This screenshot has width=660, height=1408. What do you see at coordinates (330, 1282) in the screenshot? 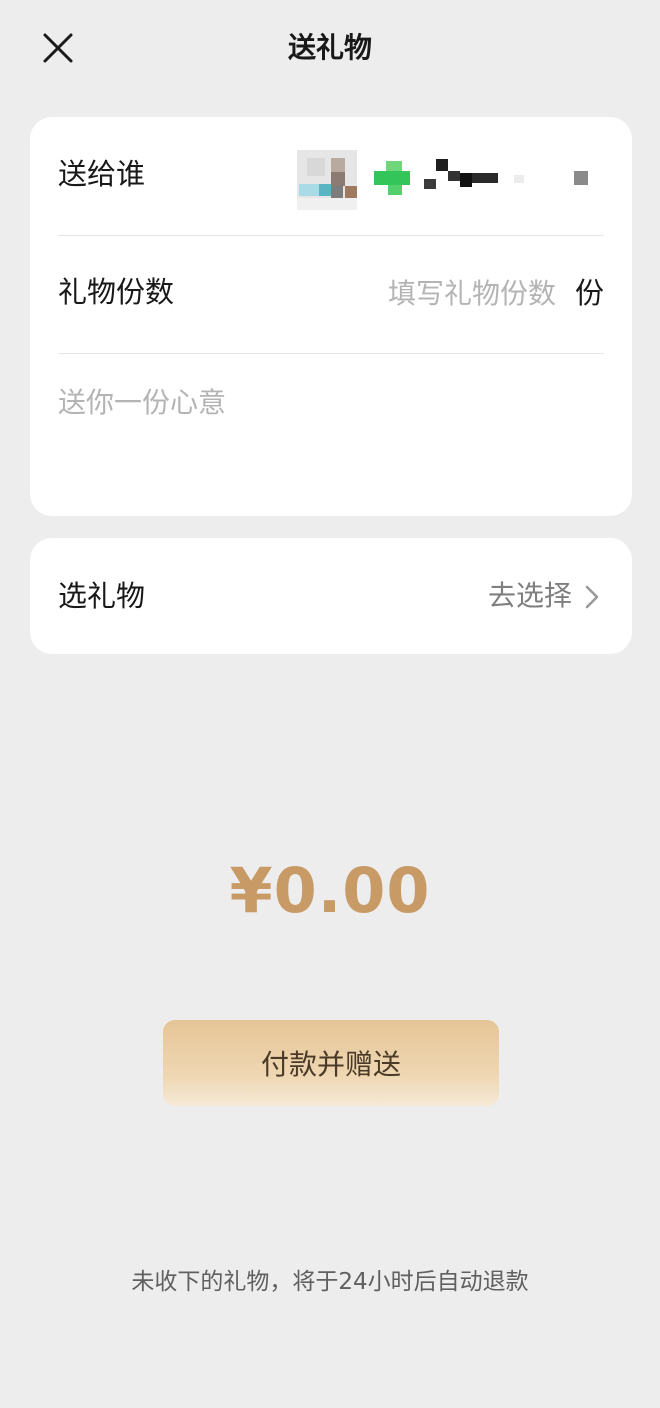
I see `refund-note: 未收下的礼物，将于24小时后自动退款` at bounding box center [330, 1282].